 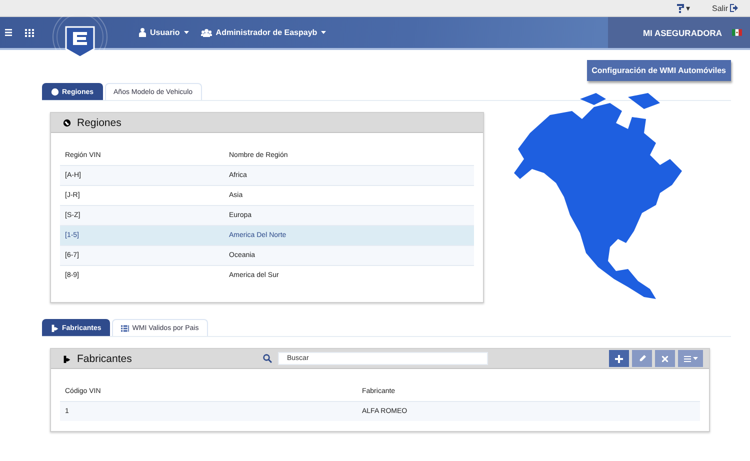 I want to click on company-name: MI ASEGURADORA, so click(x=682, y=33).